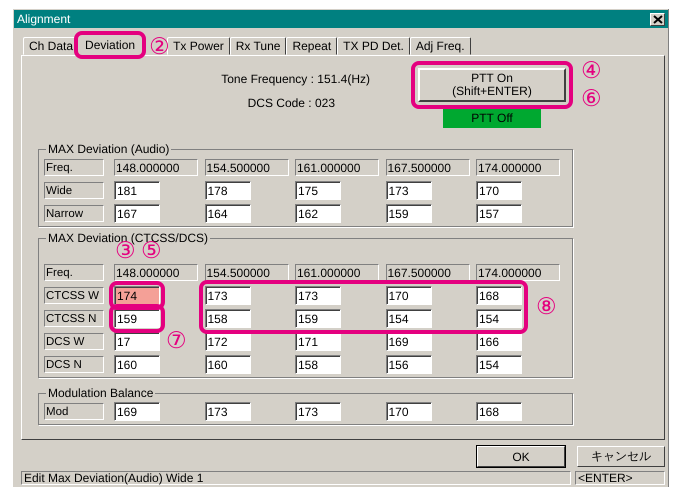 Image resolution: width=674 pixels, height=488 pixels. Describe the element at coordinates (108, 149) in the screenshot. I see `group-title: MAX Deviation (Audio)` at that location.